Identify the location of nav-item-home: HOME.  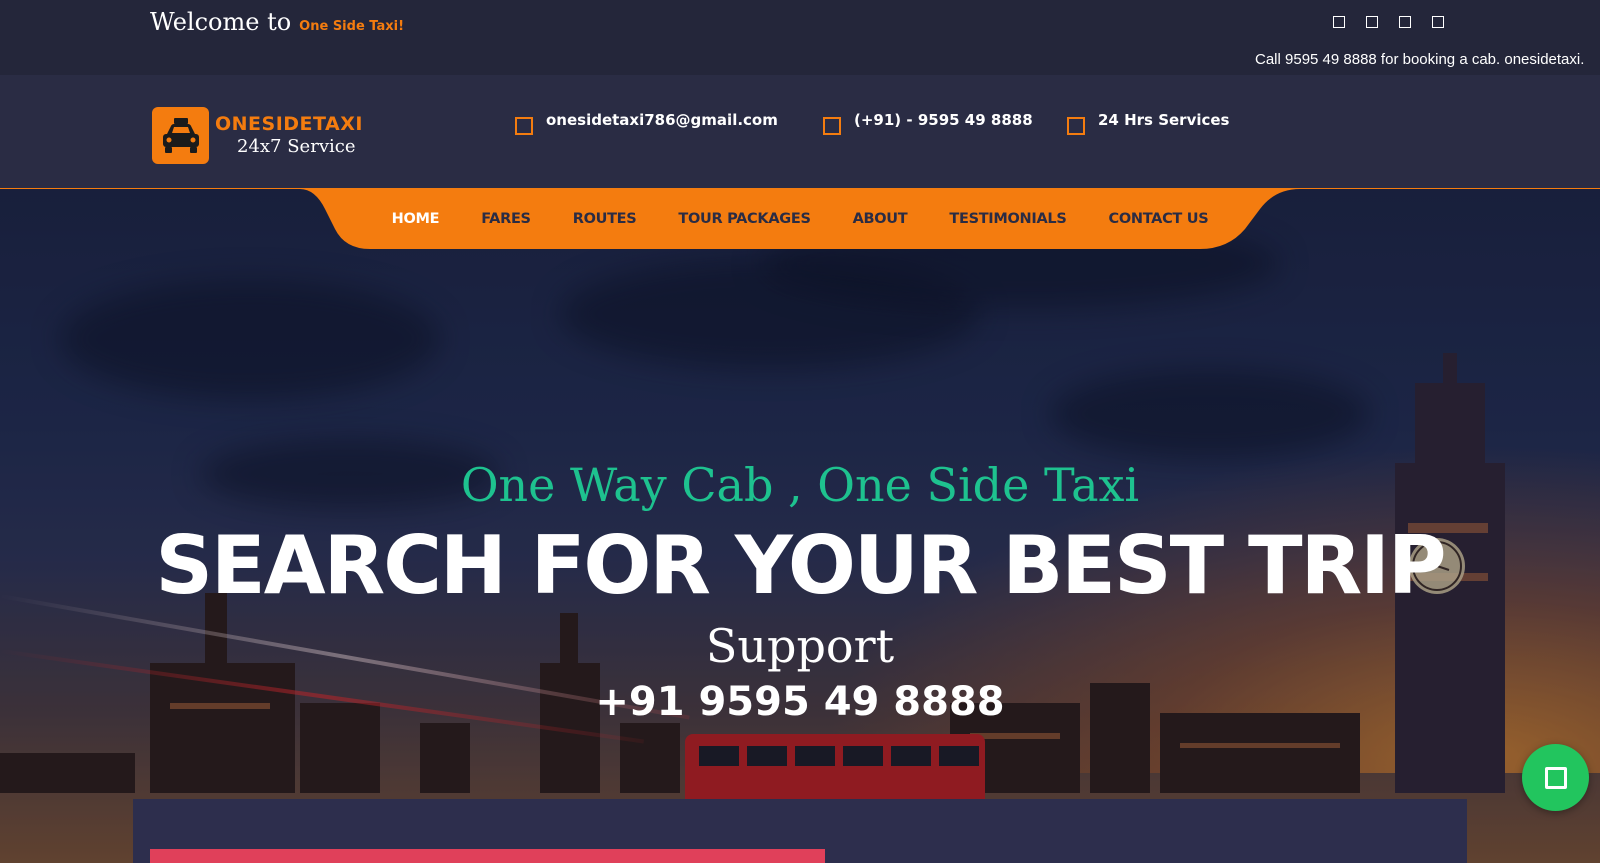
(416, 219).